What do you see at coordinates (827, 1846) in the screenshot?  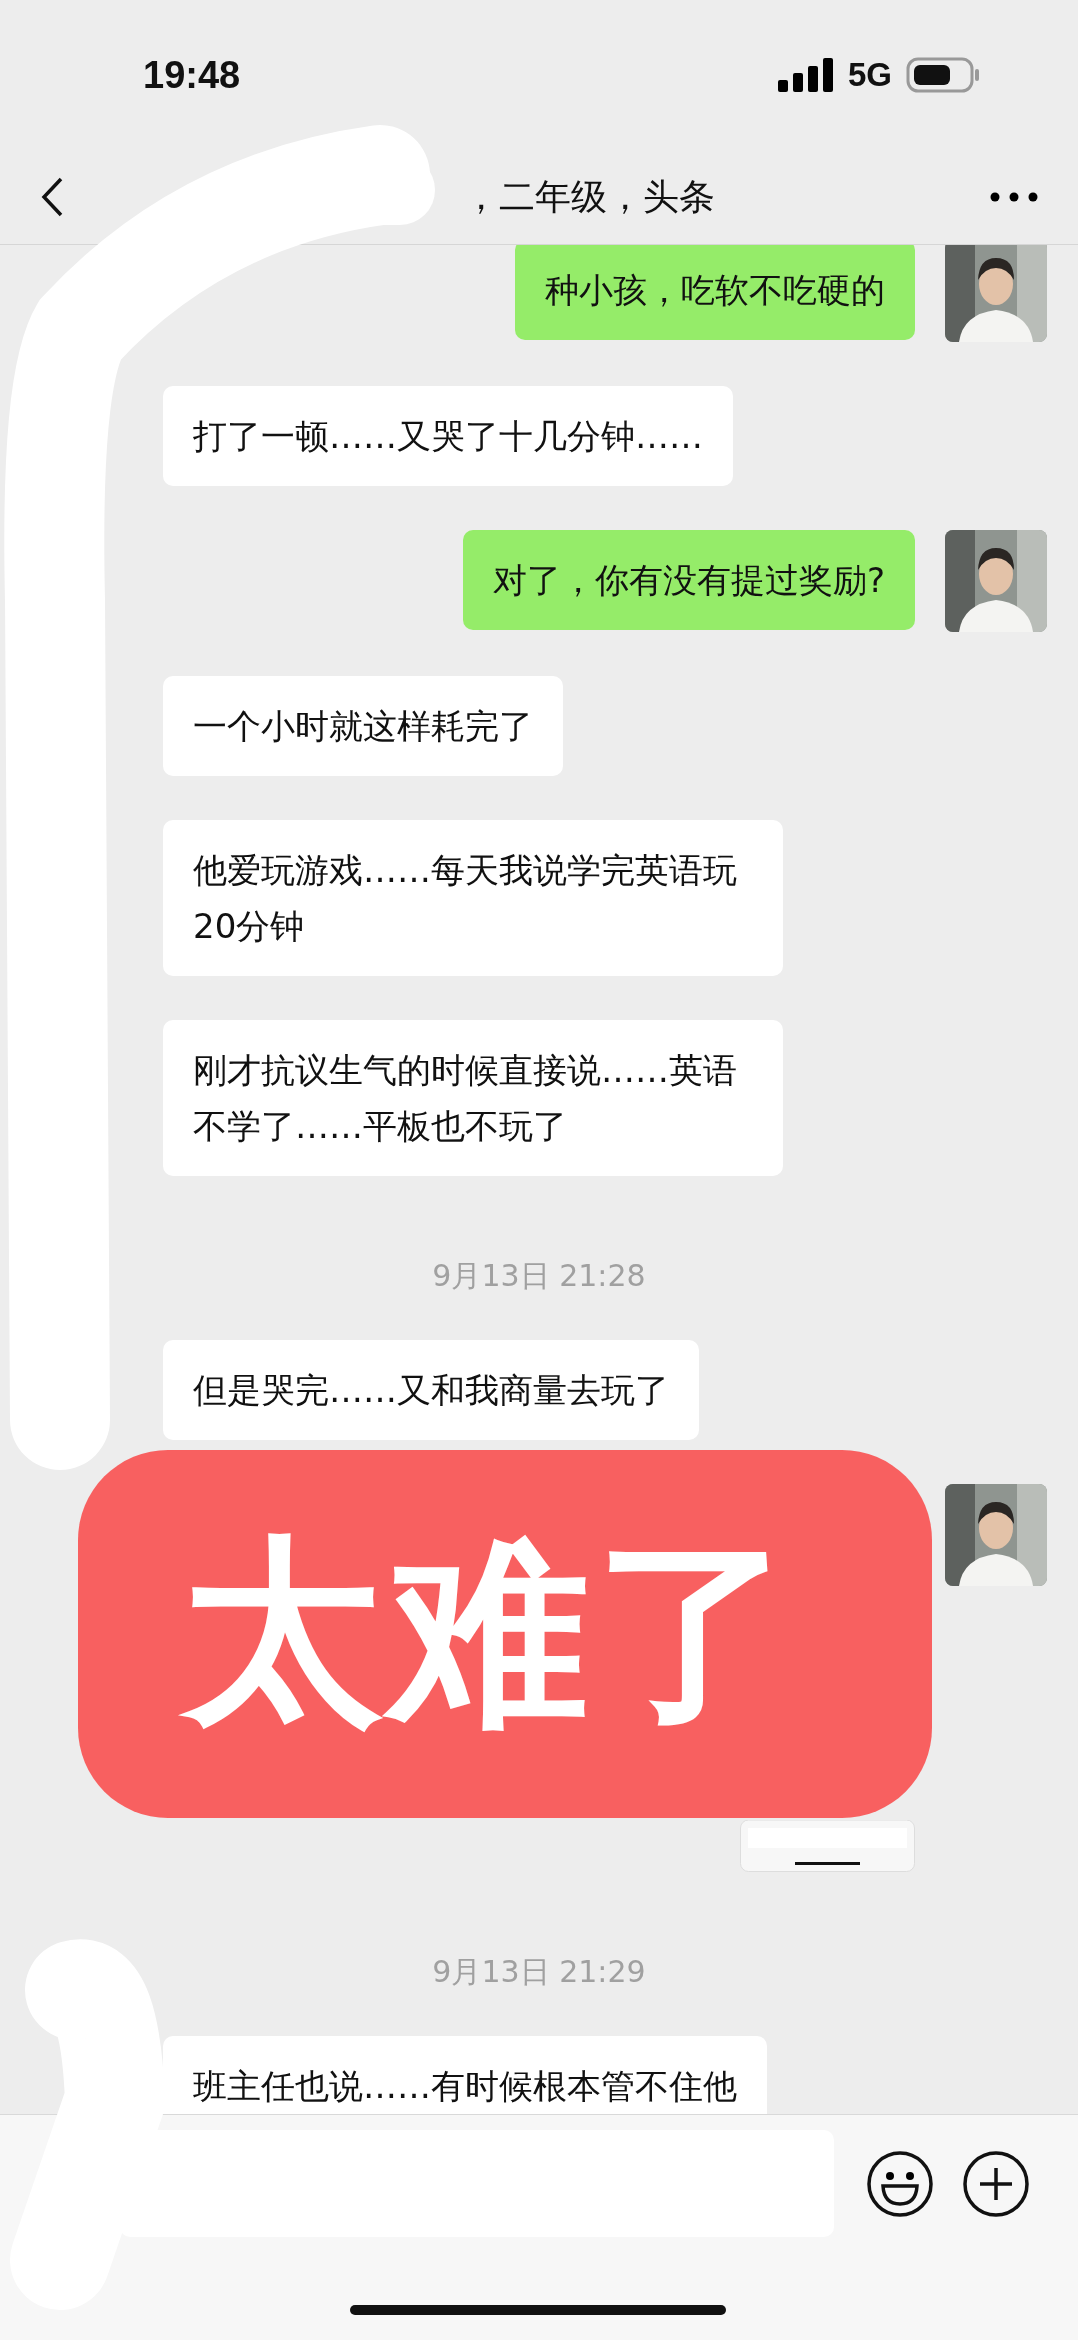 I see `screenshot-thumbnail` at bounding box center [827, 1846].